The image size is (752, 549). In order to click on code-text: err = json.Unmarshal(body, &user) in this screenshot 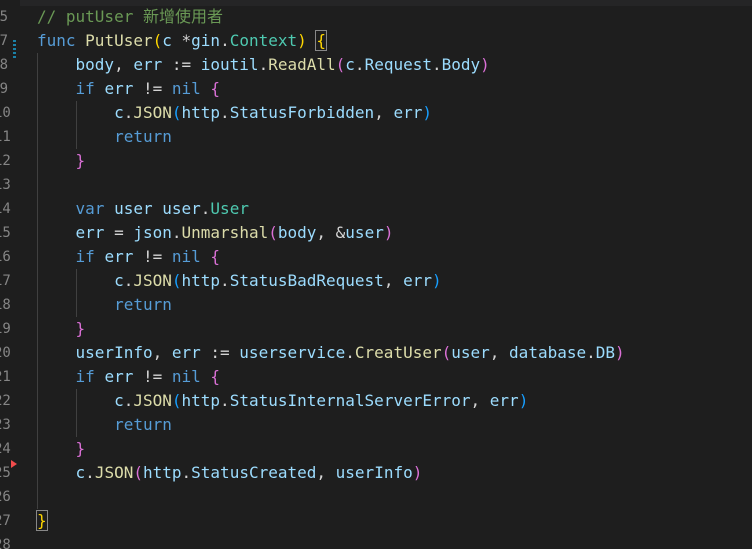, I will do `click(215, 233)`.